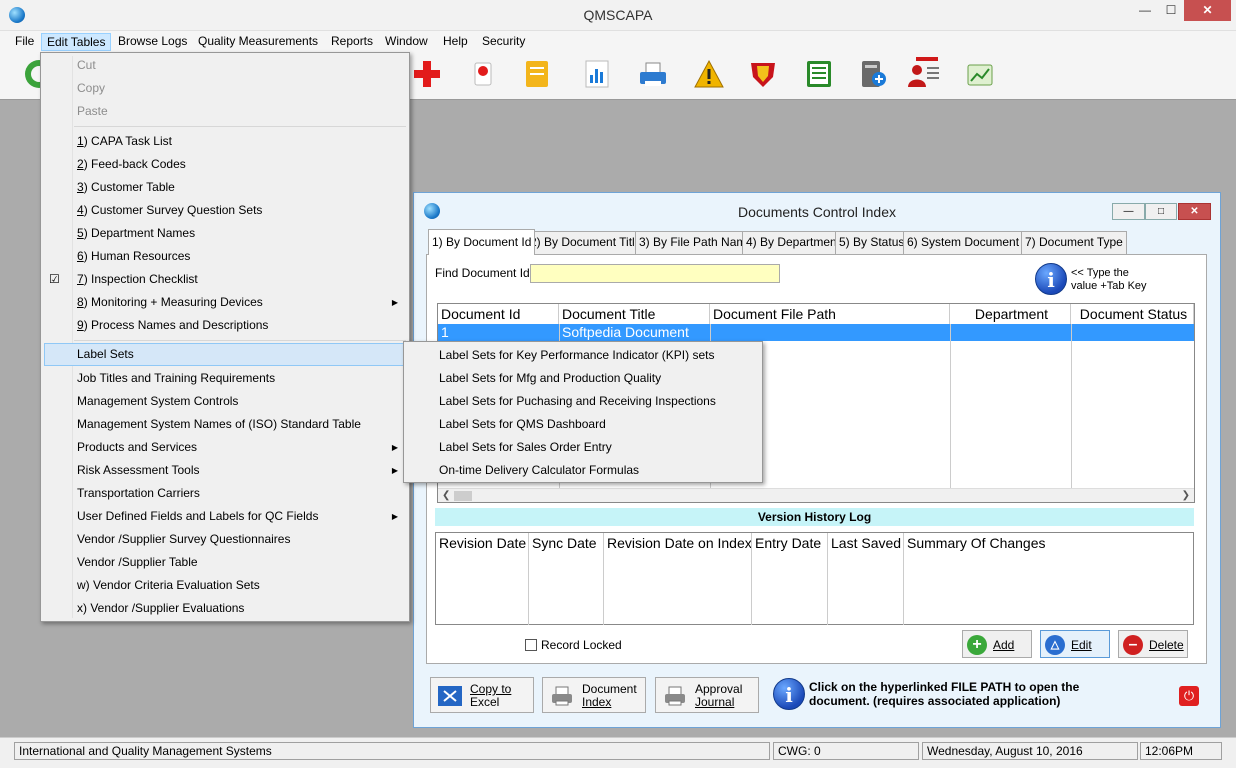 This screenshot has height=768, width=1236. Describe the element at coordinates (581, 645) in the screenshot. I see `record-locked-label: Record Locked` at that location.